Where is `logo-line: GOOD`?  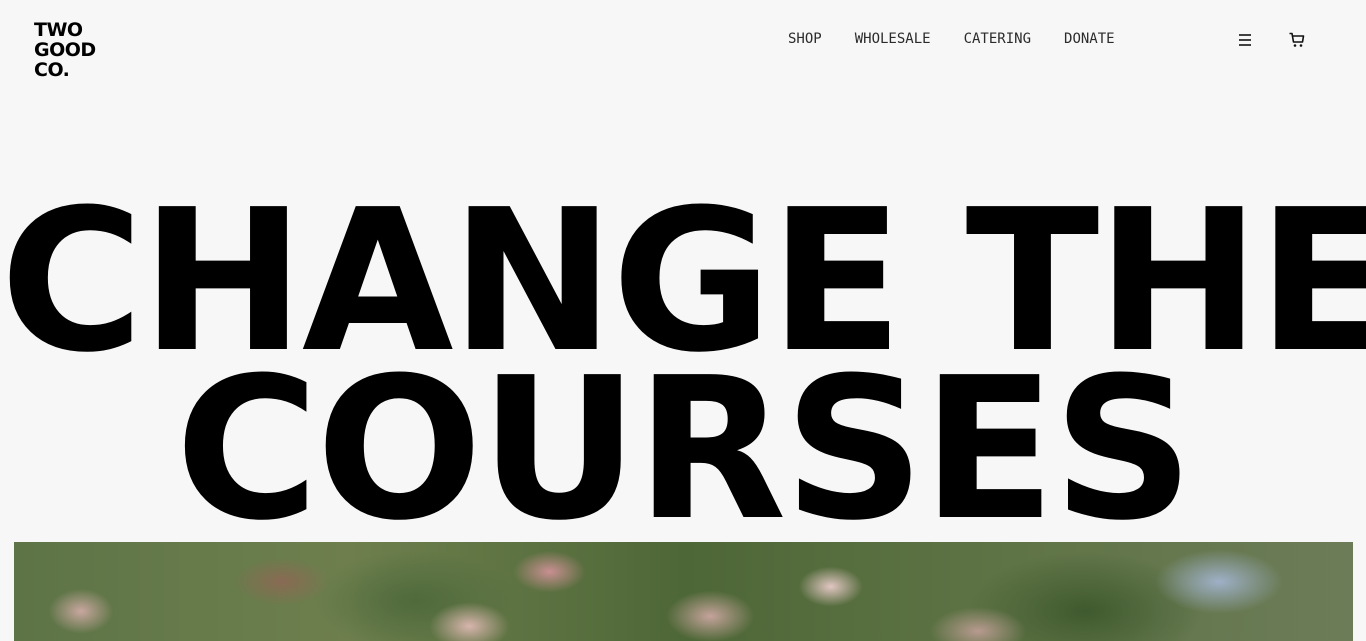 logo-line: GOOD is located at coordinates (65, 50).